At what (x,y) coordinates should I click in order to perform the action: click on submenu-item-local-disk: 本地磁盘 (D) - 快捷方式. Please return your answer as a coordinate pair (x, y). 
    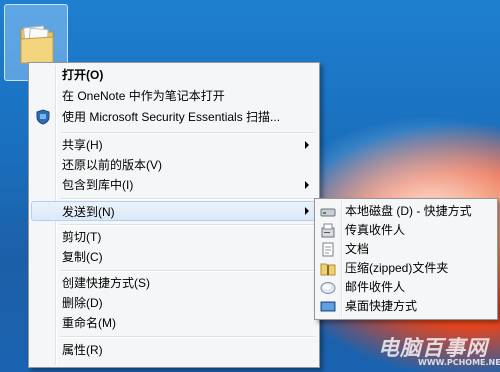
    Looking at the image, I should click on (406, 211).